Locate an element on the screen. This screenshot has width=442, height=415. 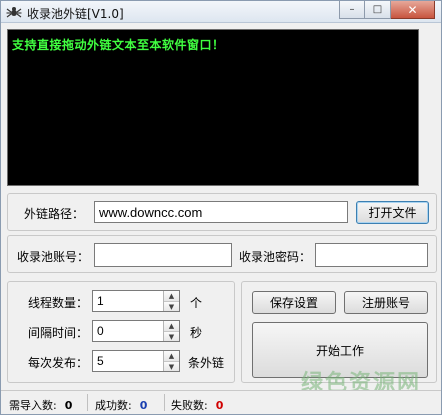
actions-group: 保存设置 注册账号 开始工作 is located at coordinates (339, 332).